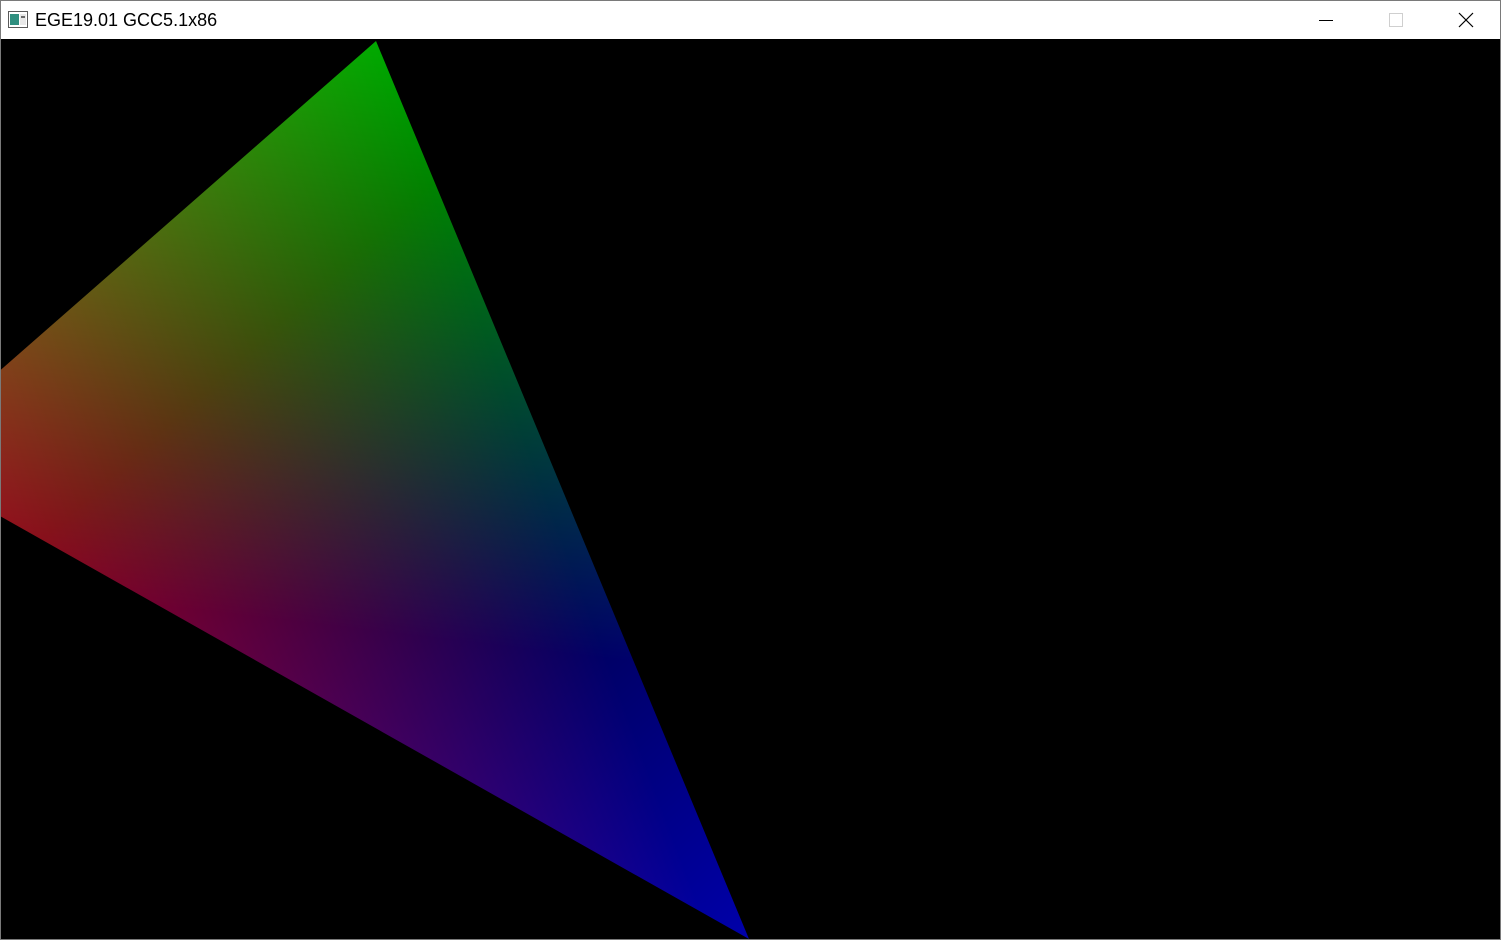 The width and height of the screenshot is (1501, 940). I want to click on maximize-button, so click(1396, 20).